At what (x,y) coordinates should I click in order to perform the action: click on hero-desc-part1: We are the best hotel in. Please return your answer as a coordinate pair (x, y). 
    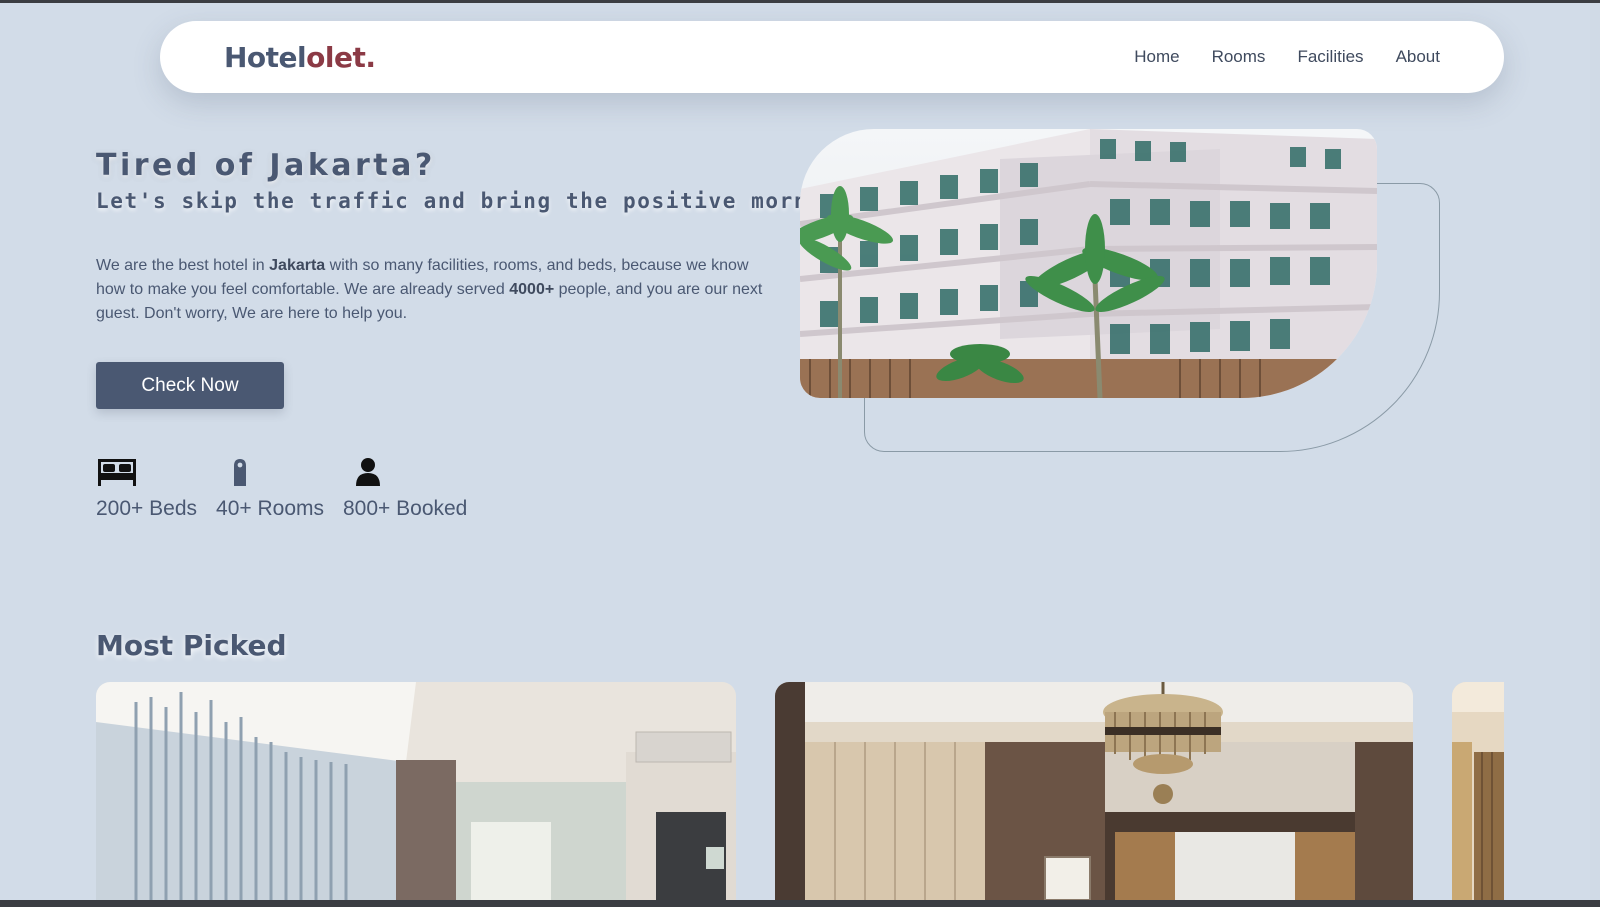
    Looking at the image, I should click on (183, 265).